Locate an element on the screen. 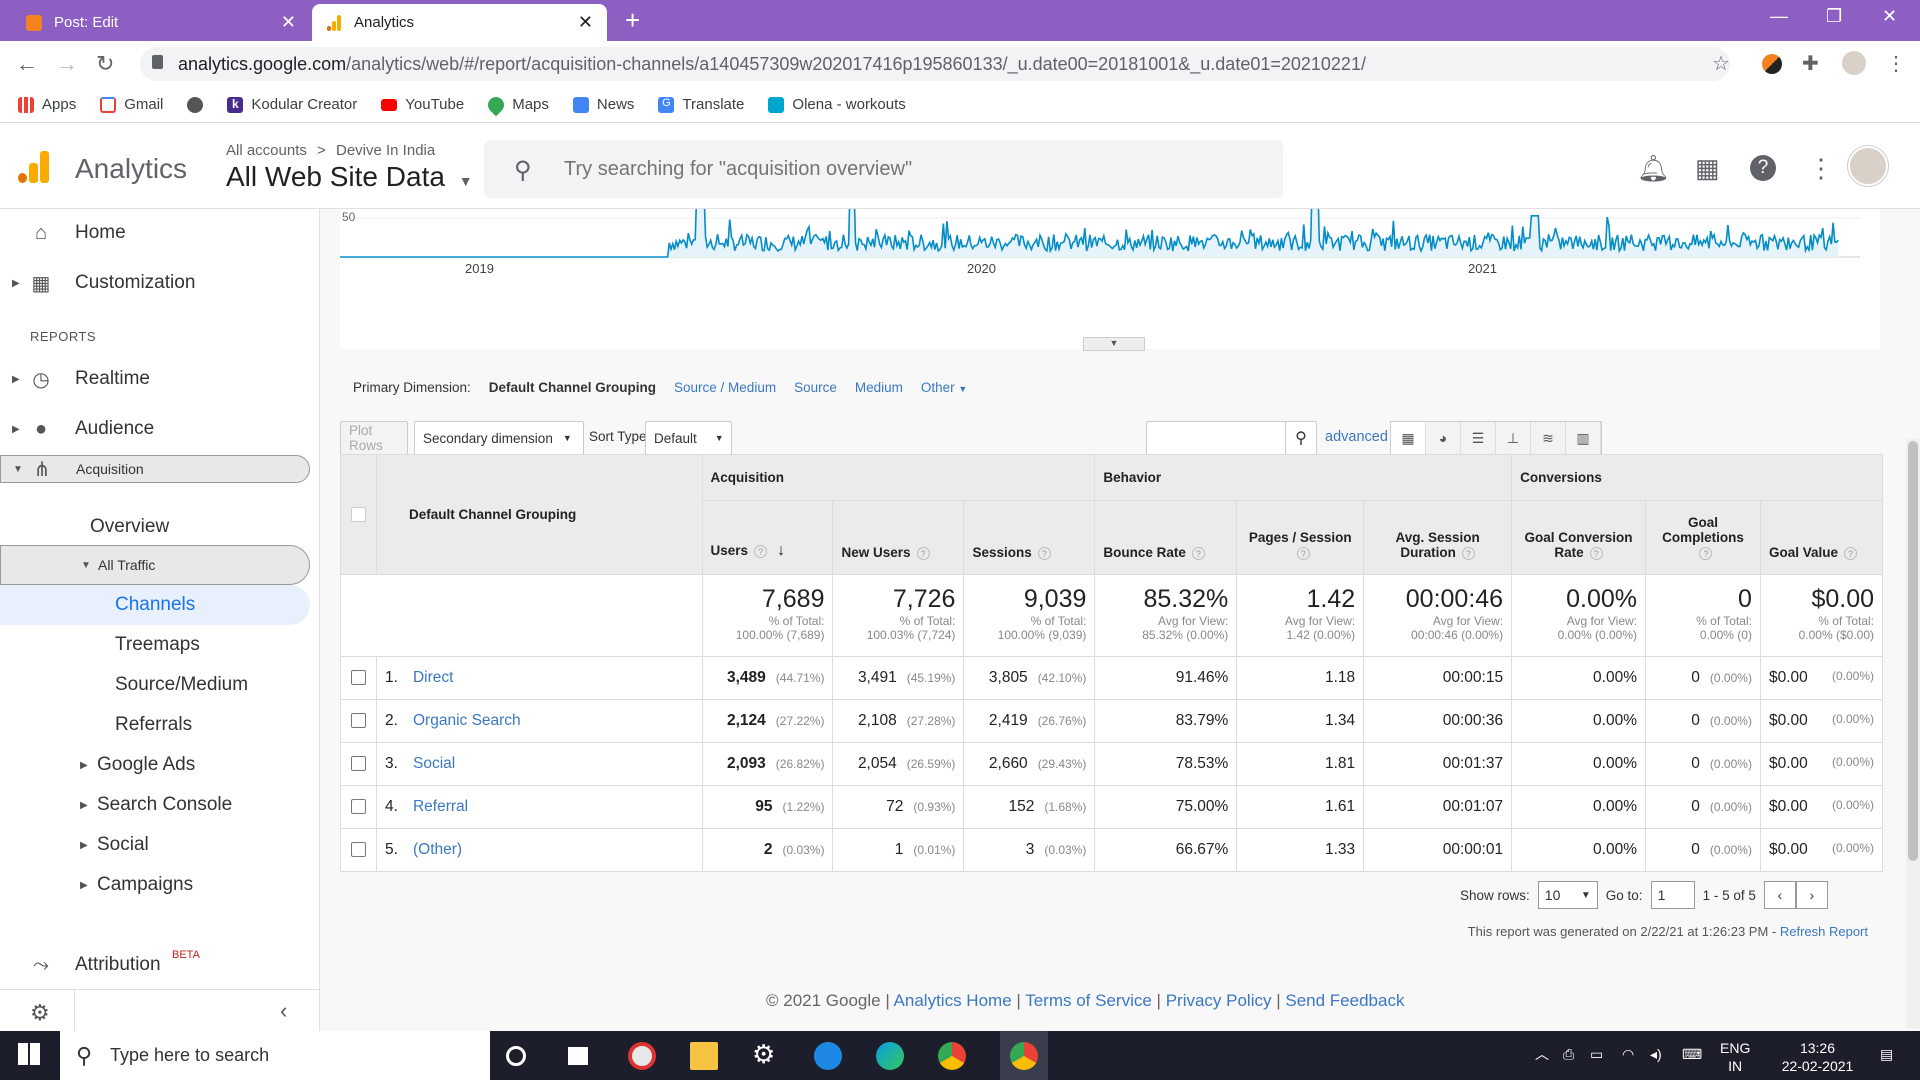 This screenshot has width=1920, height=1080. file-explorer-icon is located at coordinates (704, 1056).